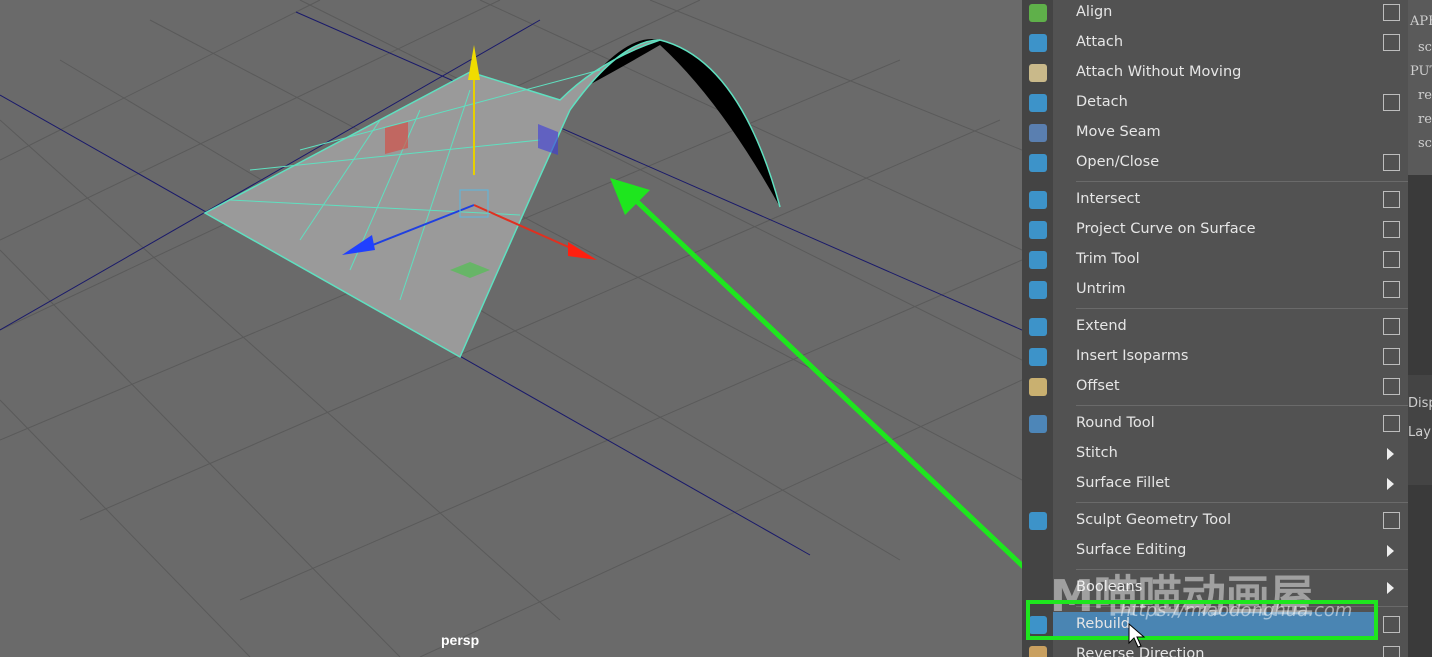 The height and width of the screenshot is (657, 1432). Describe the element at coordinates (1123, 483) in the screenshot. I see `menu-item-label: Surface Fillet` at that location.